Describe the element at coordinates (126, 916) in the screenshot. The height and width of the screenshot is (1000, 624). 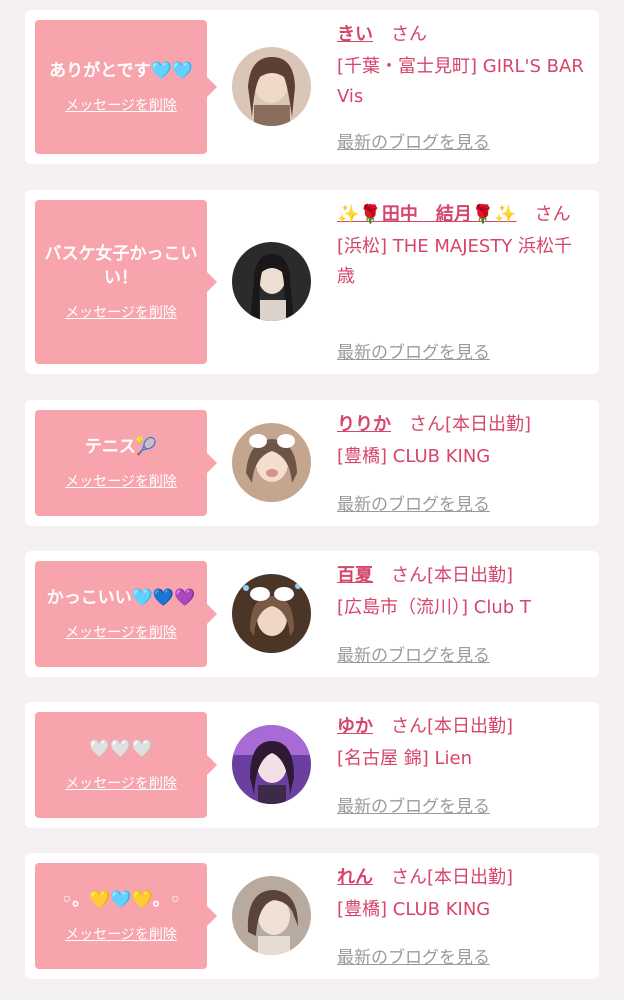
I see `message-bubble: ◦。💛🩵💛。◦ メッセージを削除` at that location.